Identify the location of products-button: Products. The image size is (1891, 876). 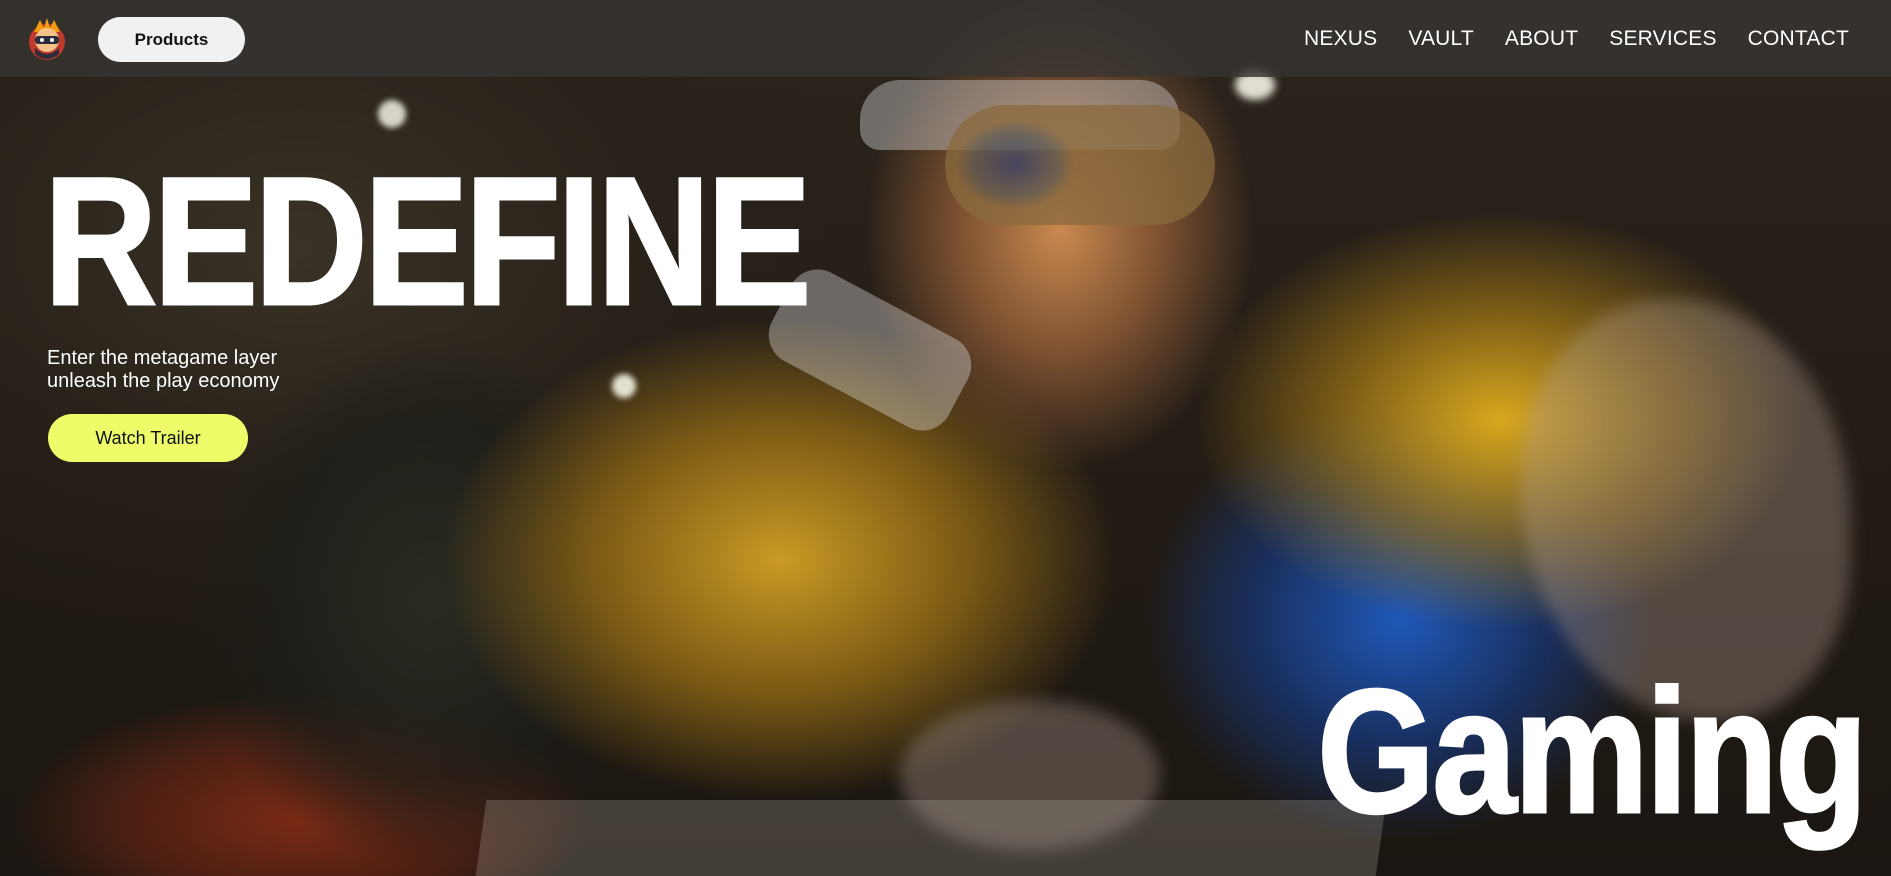
(171, 39).